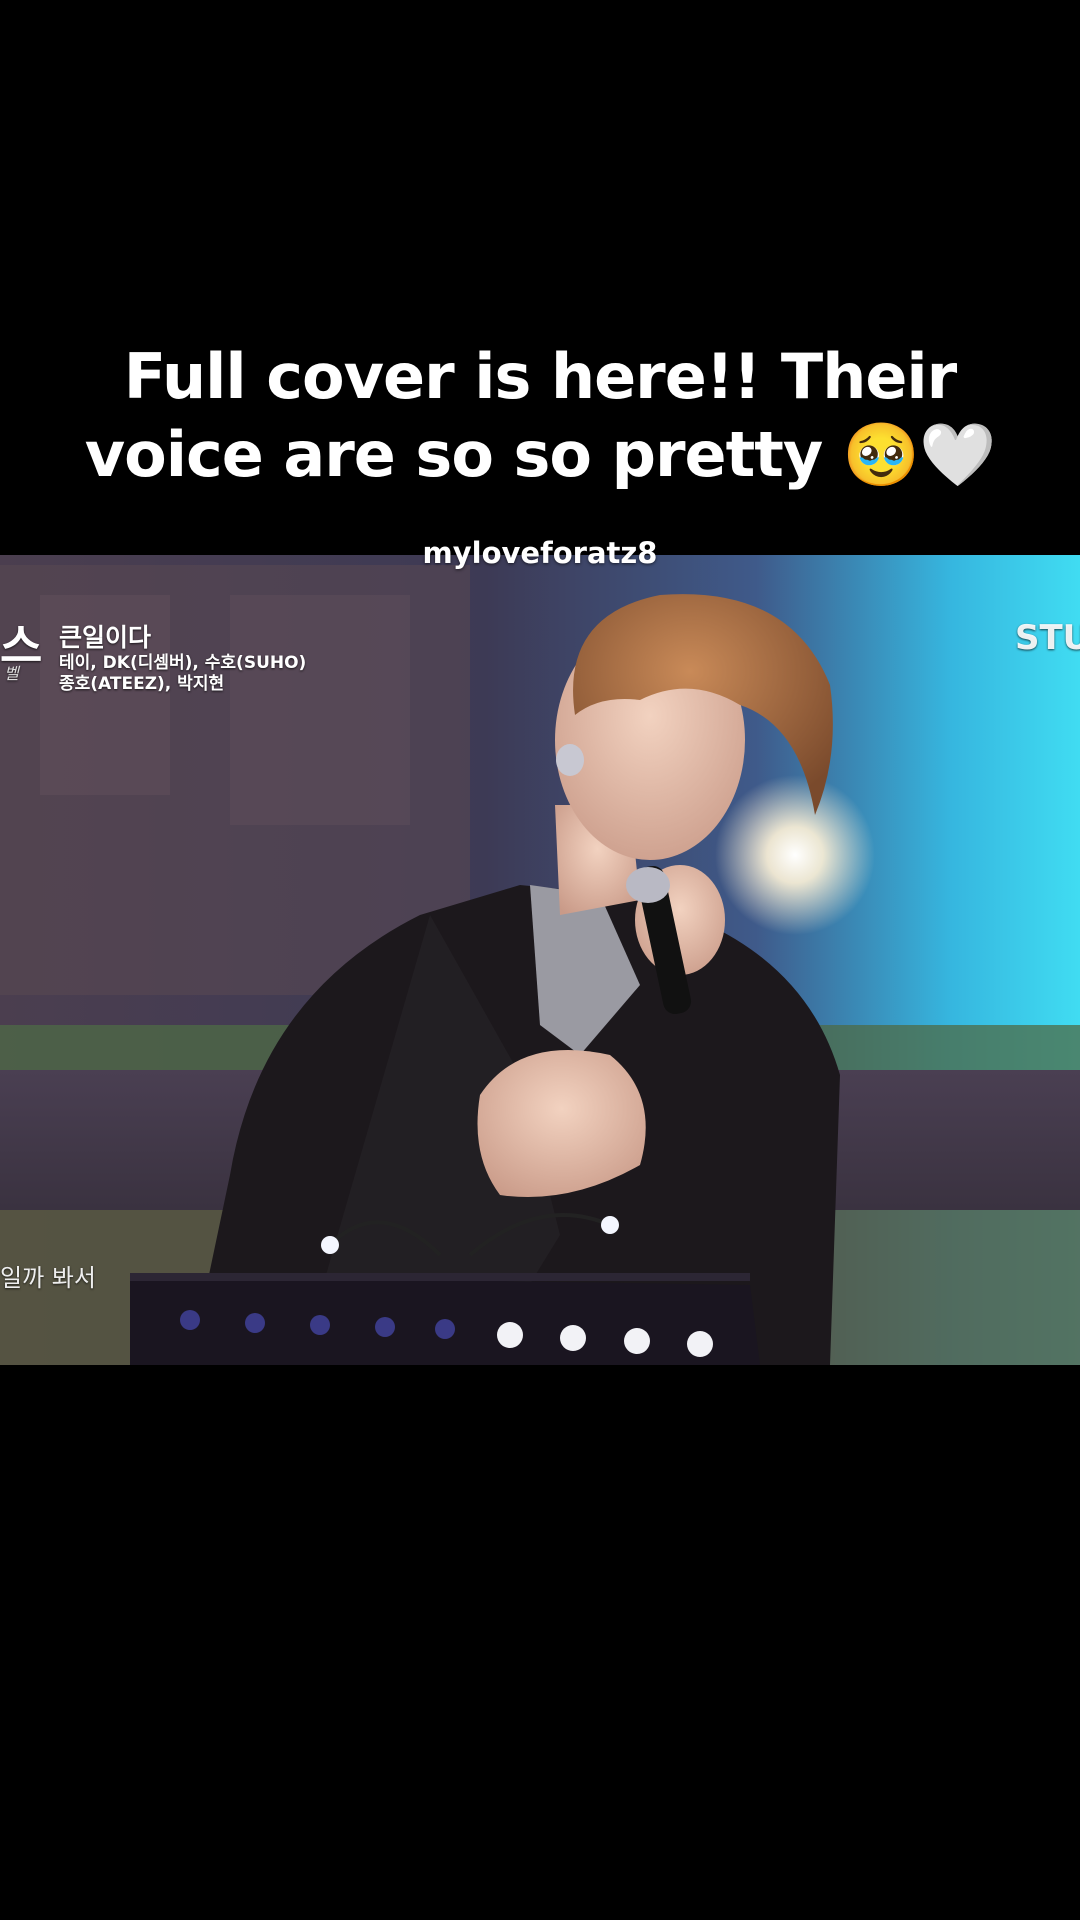  I want to click on caption-line-1: Full cover is here!! Their, so click(540, 376).